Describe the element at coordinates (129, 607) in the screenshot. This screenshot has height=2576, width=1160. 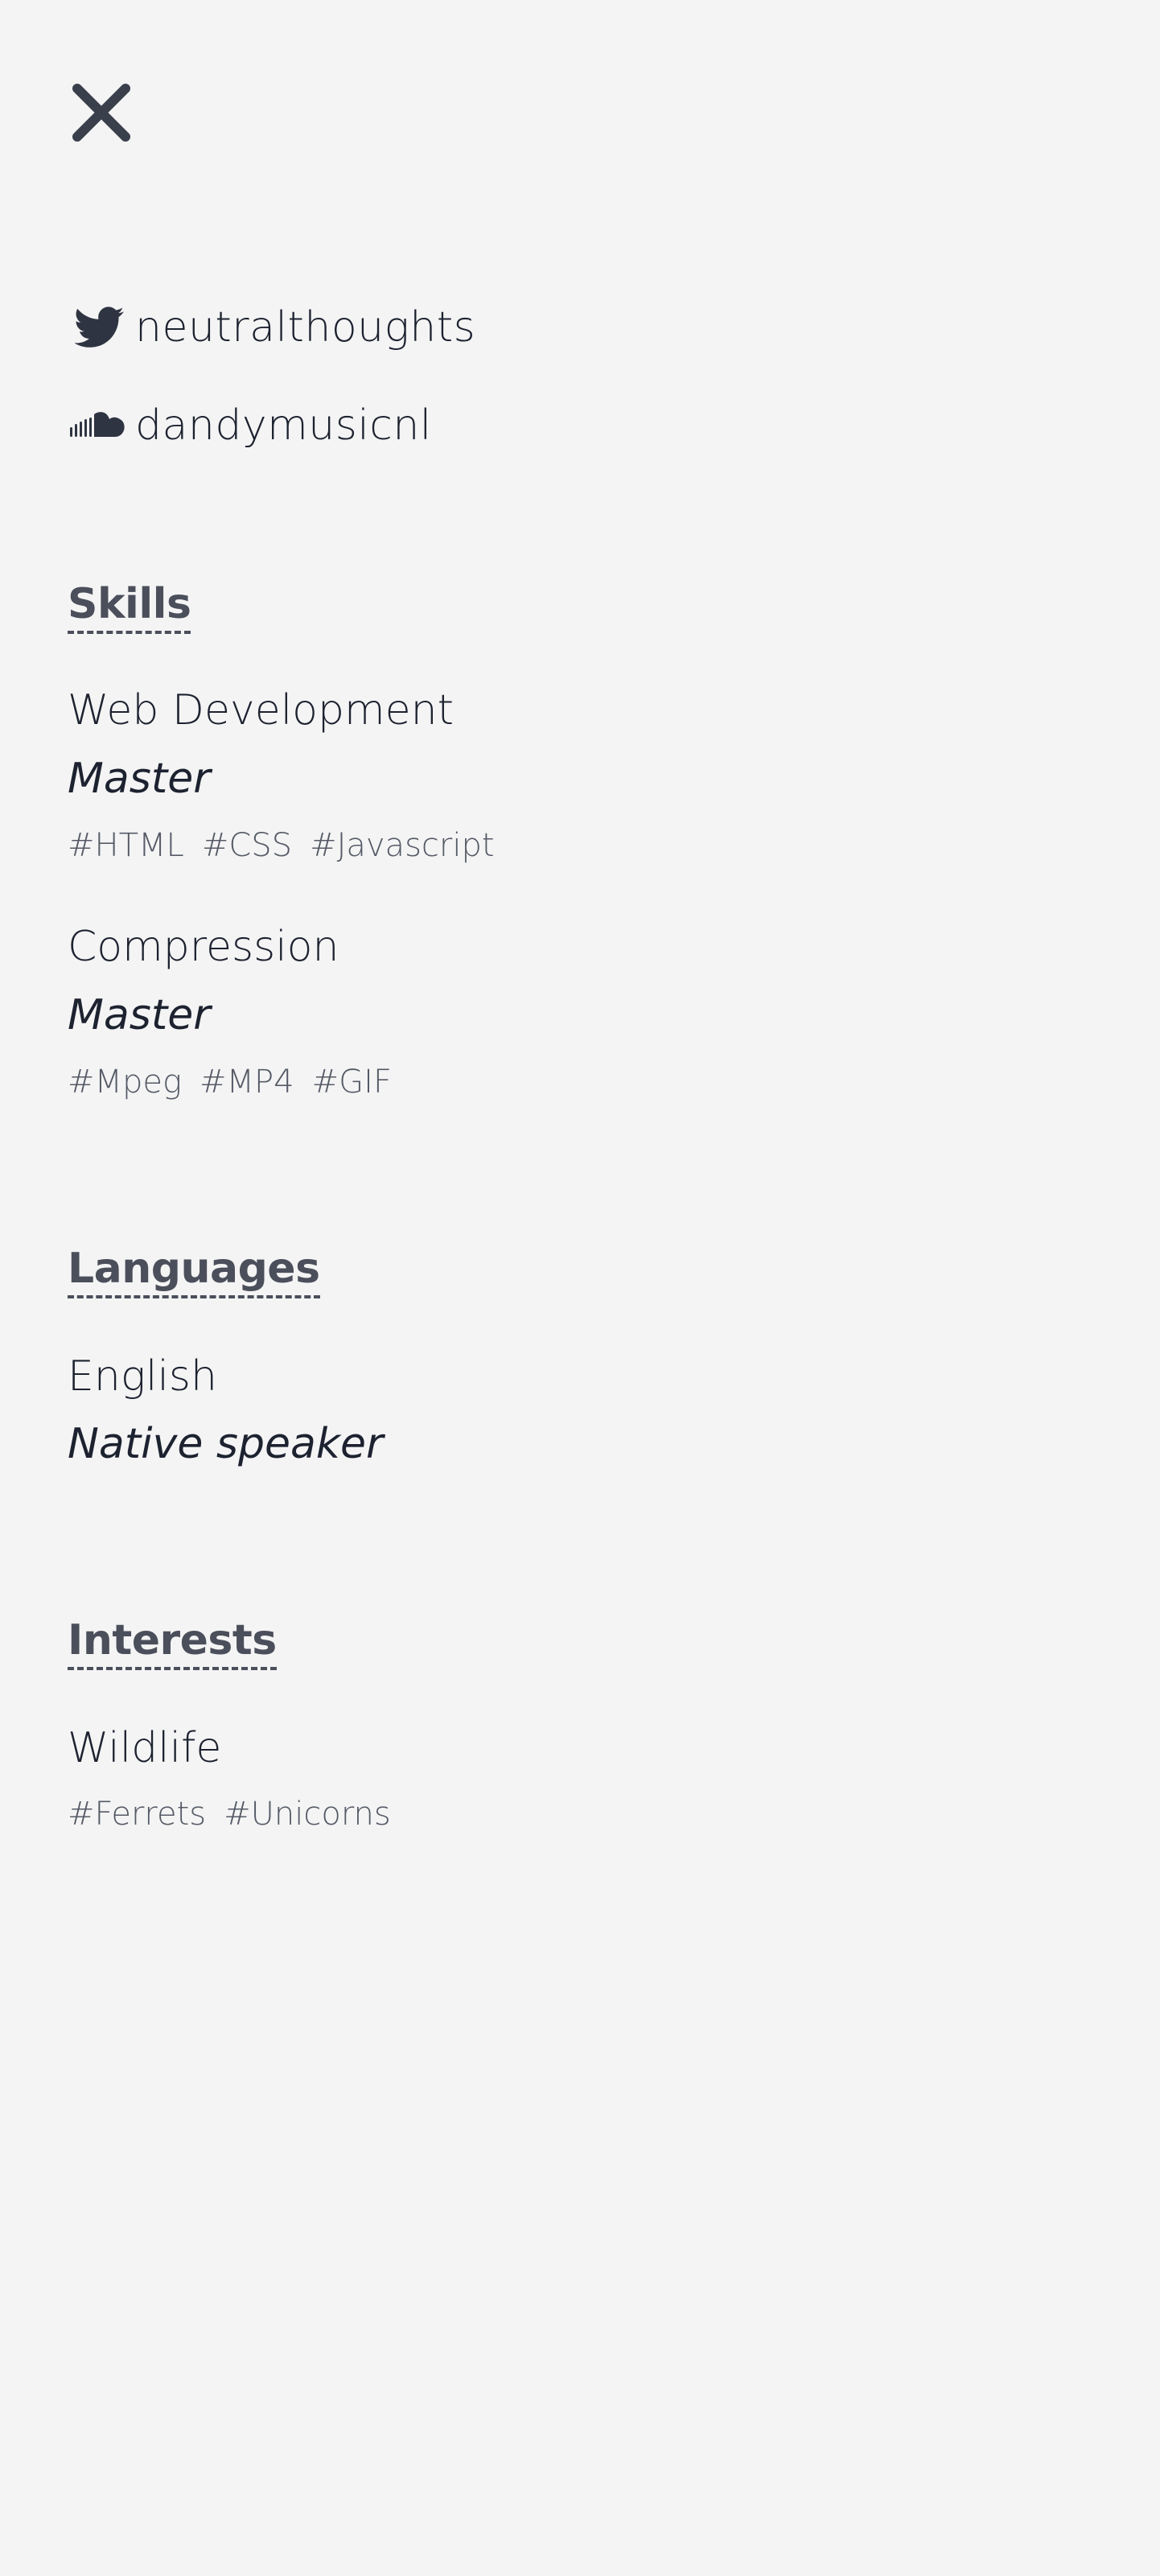
I see `skills-heading: Skills` at that location.